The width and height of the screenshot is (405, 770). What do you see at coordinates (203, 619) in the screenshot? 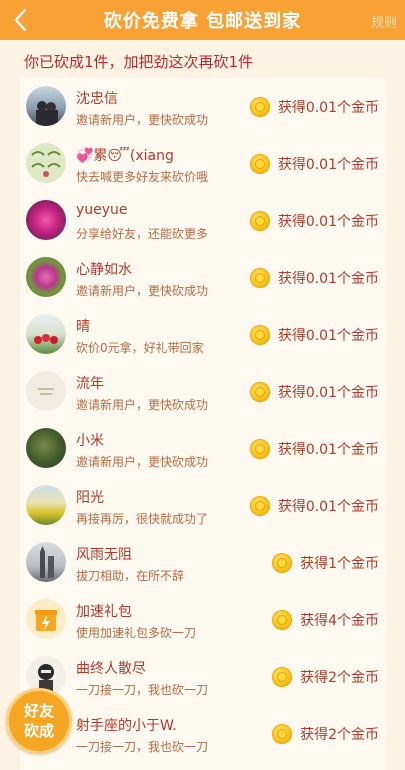
I see `helper-row: 加速礼包 使用加速礼包多砍一刀 获得4个金币` at bounding box center [203, 619].